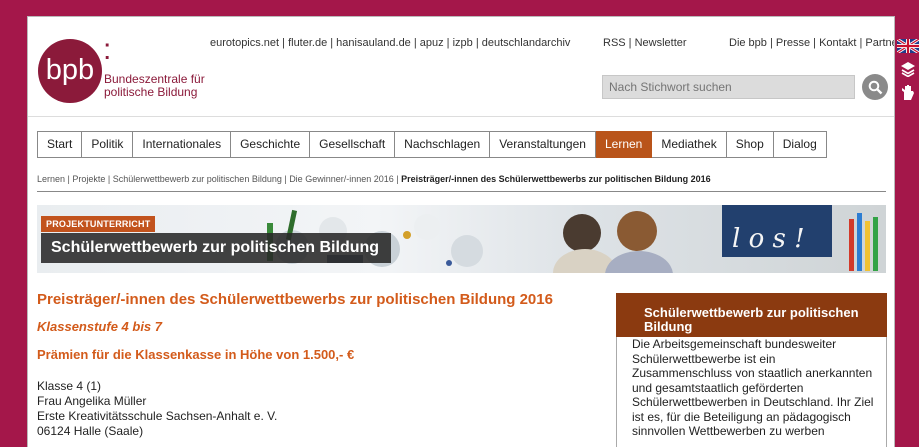 The height and width of the screenshot is (447, 919). Describe the element at coordinates (92, 401) in the screenshot. I see `winner-teacher: Frau Angelika Müller` at that location.